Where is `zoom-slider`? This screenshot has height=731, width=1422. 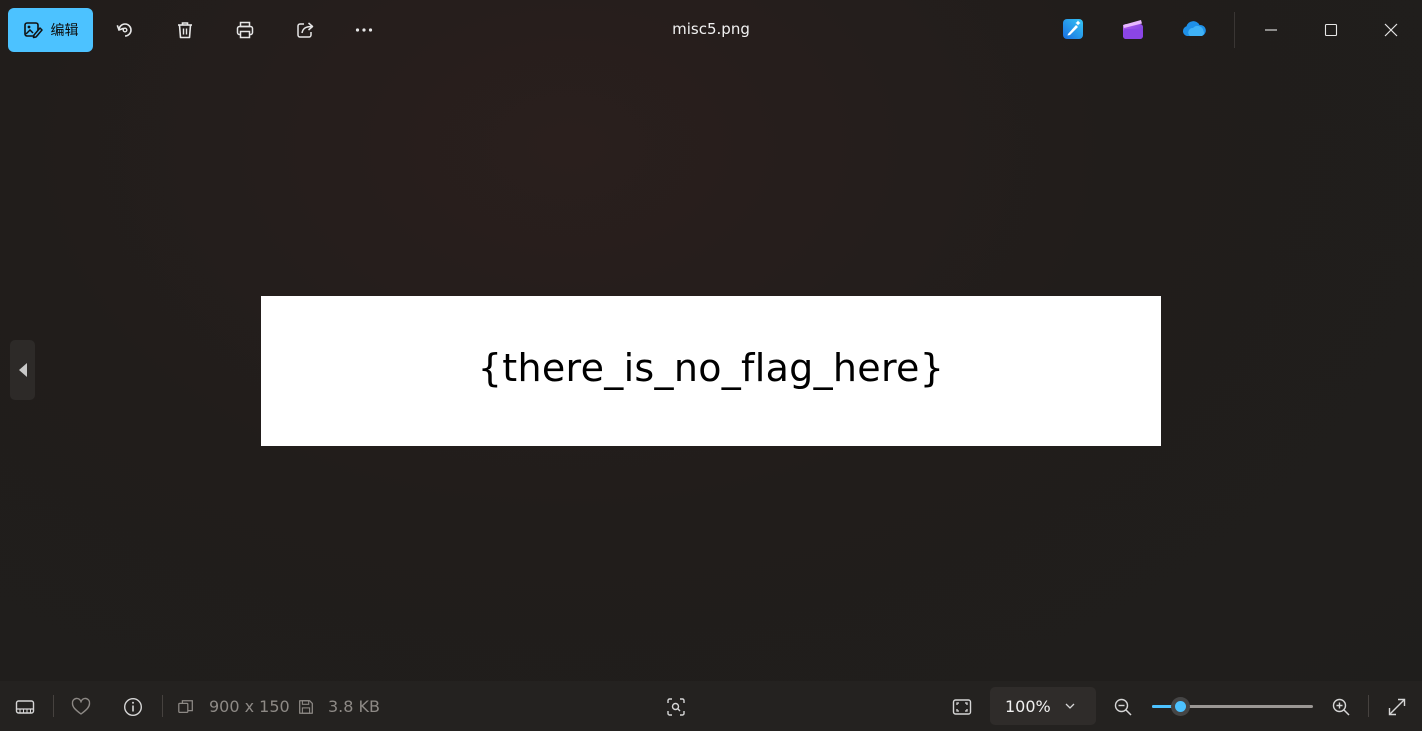
zoom-slider is located at coordinates (1232, 706).